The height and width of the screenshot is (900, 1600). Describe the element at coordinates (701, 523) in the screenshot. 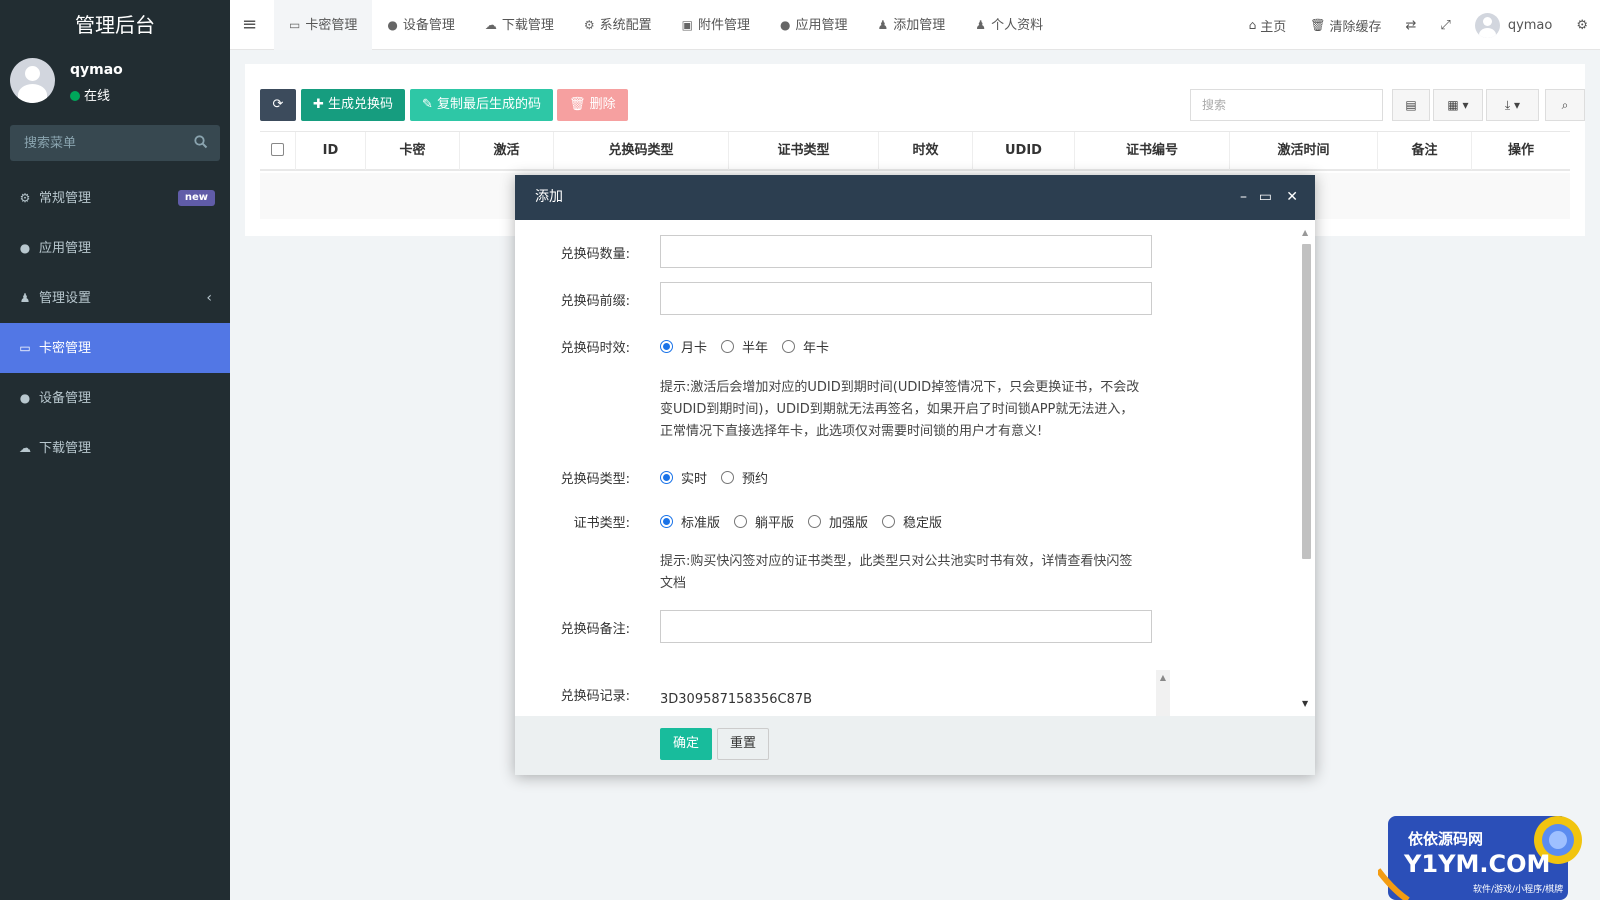

I see `radio-label: 标准版` at that location.